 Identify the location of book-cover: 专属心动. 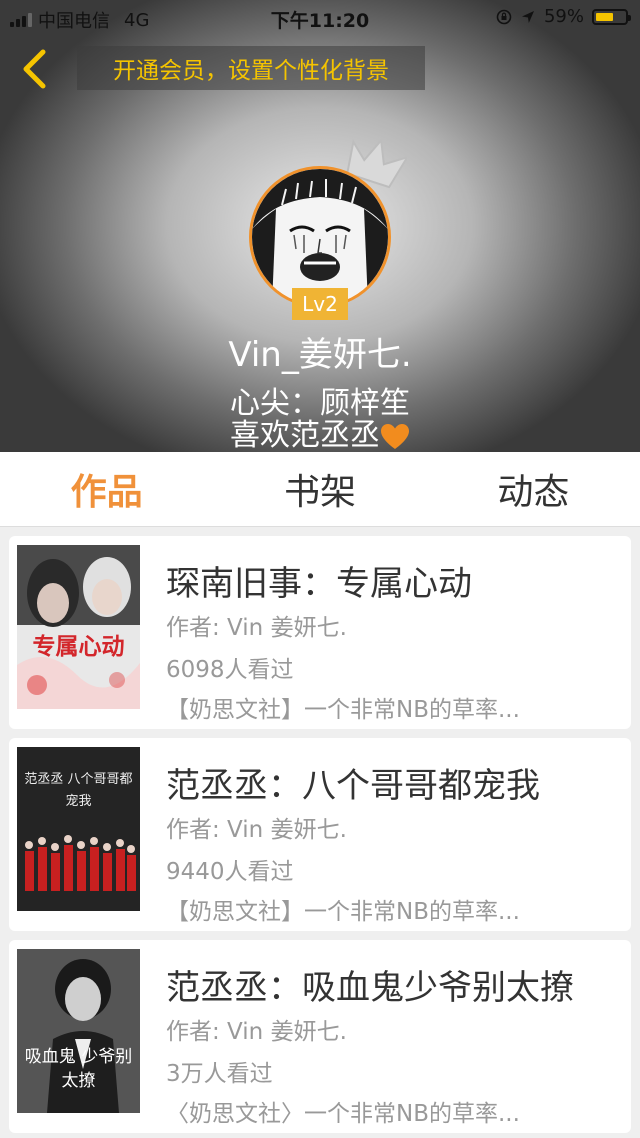
(78, 627).